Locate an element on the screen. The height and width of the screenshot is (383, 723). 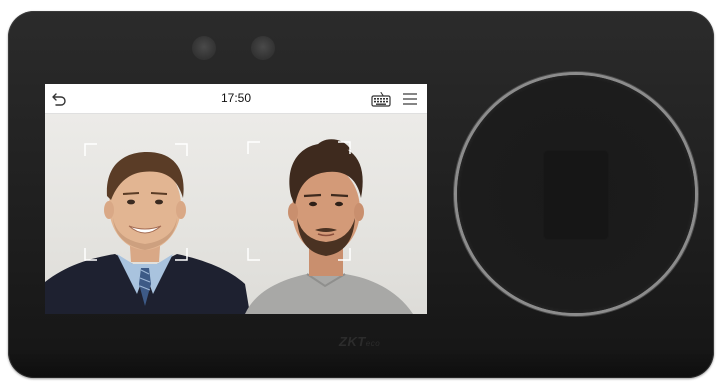
camera-lens-left is located at coordinates (204, 48).